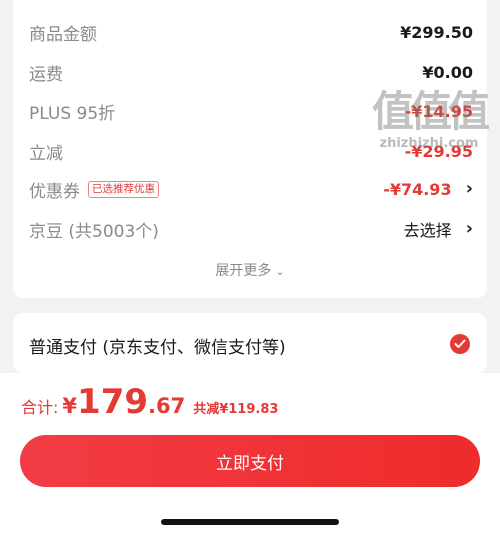 The image size is (500, 538). I want to click on shipping-label: 运费, so click(46, 74).